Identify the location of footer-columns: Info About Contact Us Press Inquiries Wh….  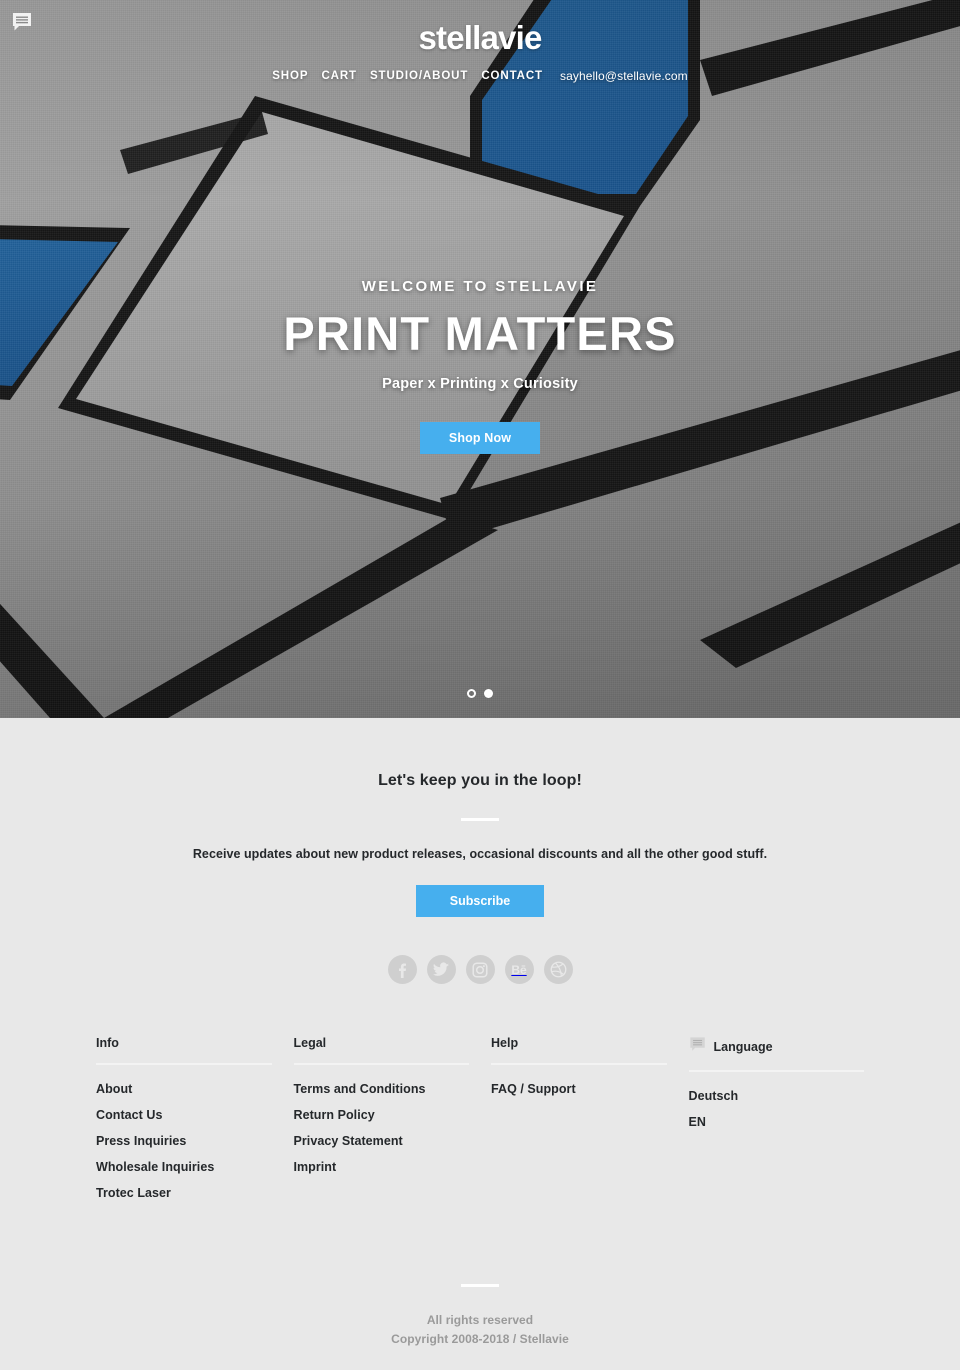
(480, 1123).